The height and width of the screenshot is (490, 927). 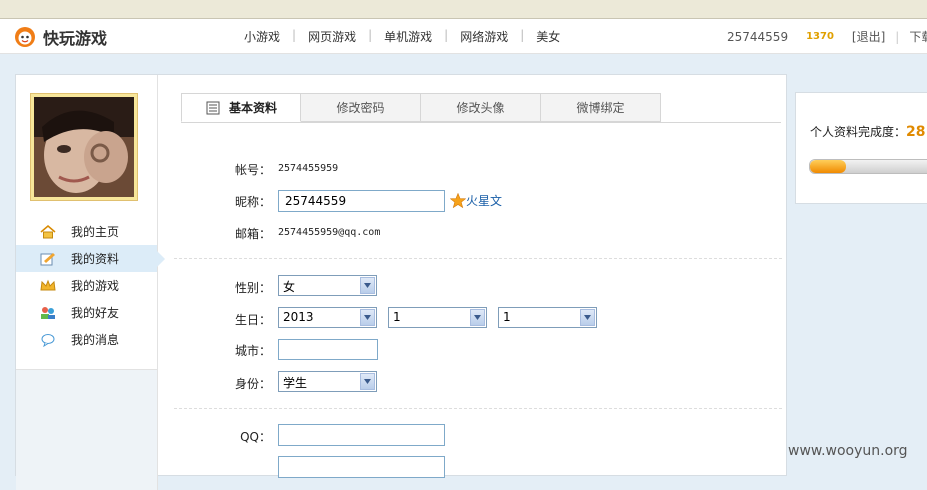 I want to click on tab-weibo-binding: 微博绑定, so click(x=601, y=107).